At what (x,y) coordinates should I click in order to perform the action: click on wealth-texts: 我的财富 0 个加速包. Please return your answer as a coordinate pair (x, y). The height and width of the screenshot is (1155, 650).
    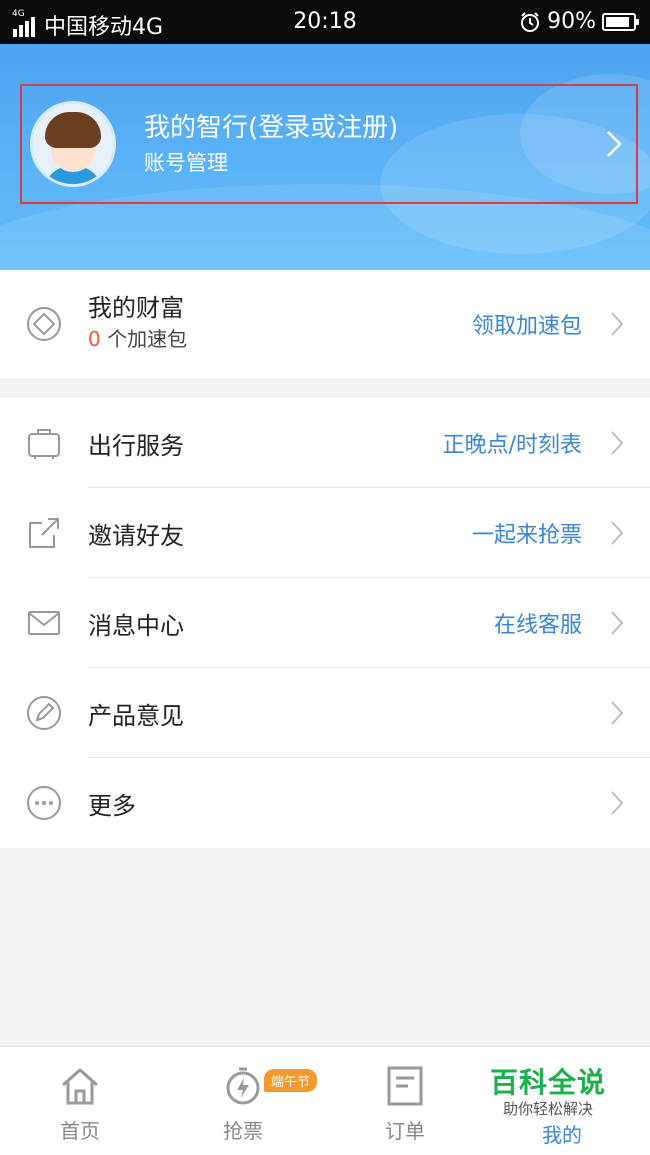
    Looking at the image, I should click on (137, 323).